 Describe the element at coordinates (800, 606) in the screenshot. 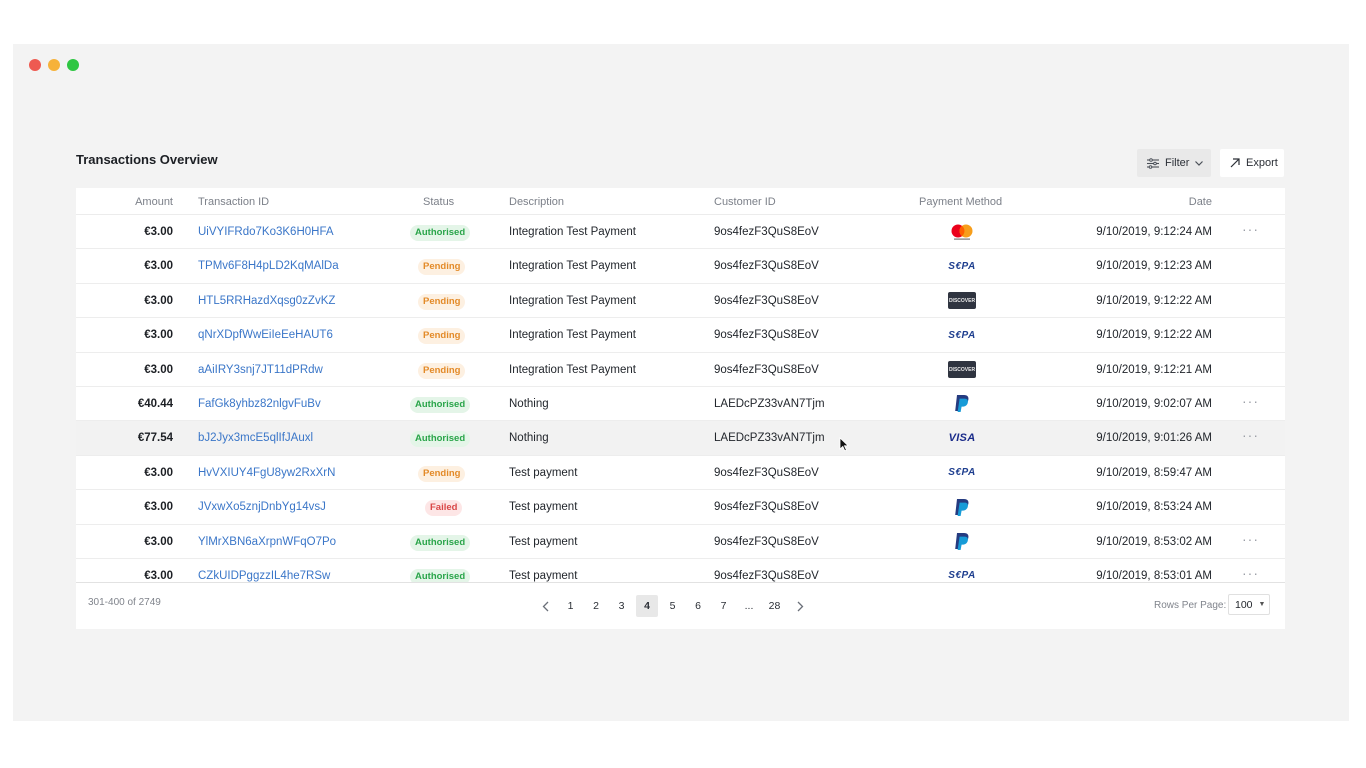

I see `chevron-right-icon` at that location.